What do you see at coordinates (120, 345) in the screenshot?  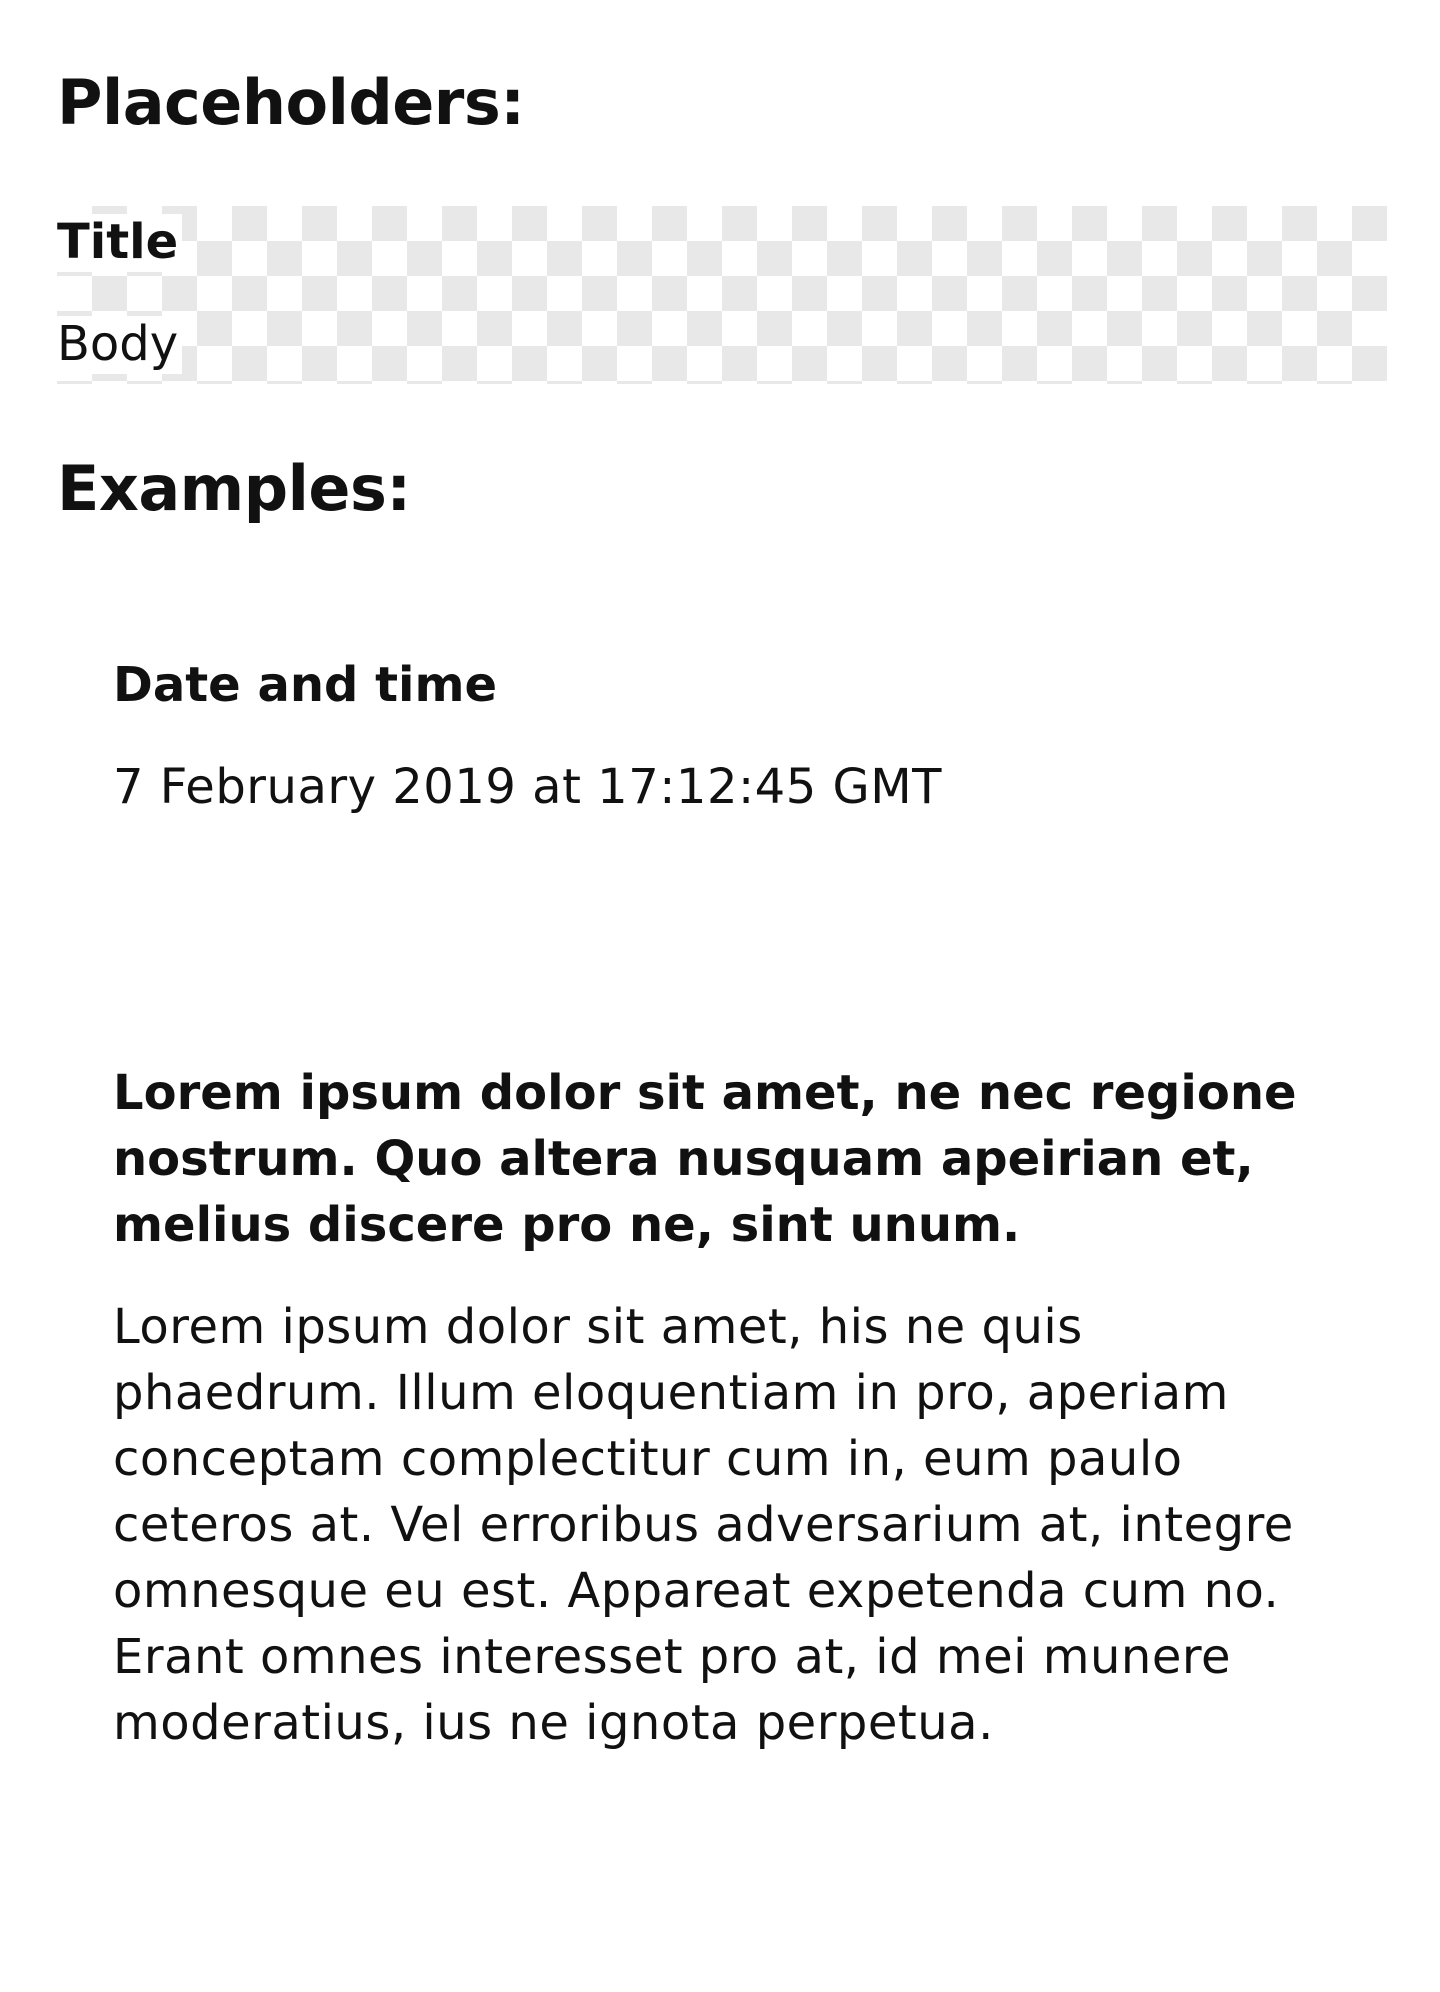 I see `placeholder-body: Body` at bounding box center [120, 345].